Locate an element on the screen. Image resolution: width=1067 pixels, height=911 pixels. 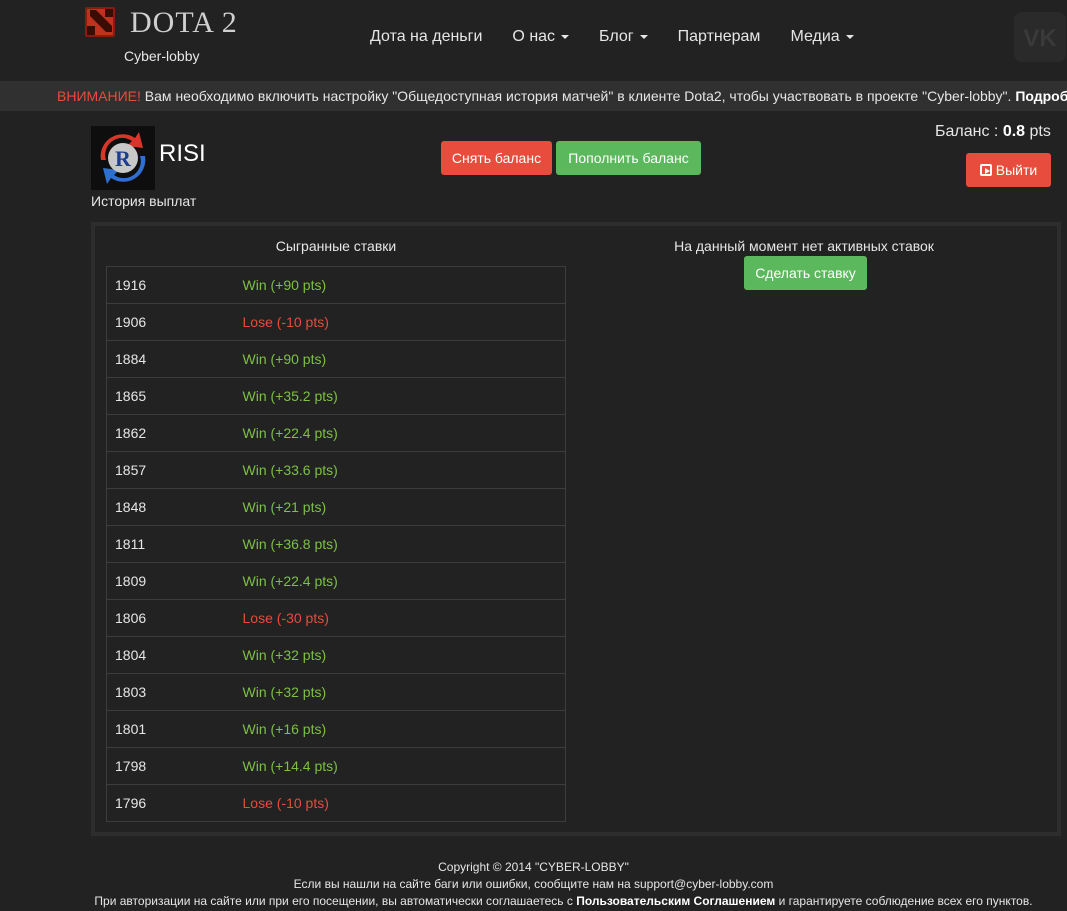
username: RISI is located at coordinates (182, 153).